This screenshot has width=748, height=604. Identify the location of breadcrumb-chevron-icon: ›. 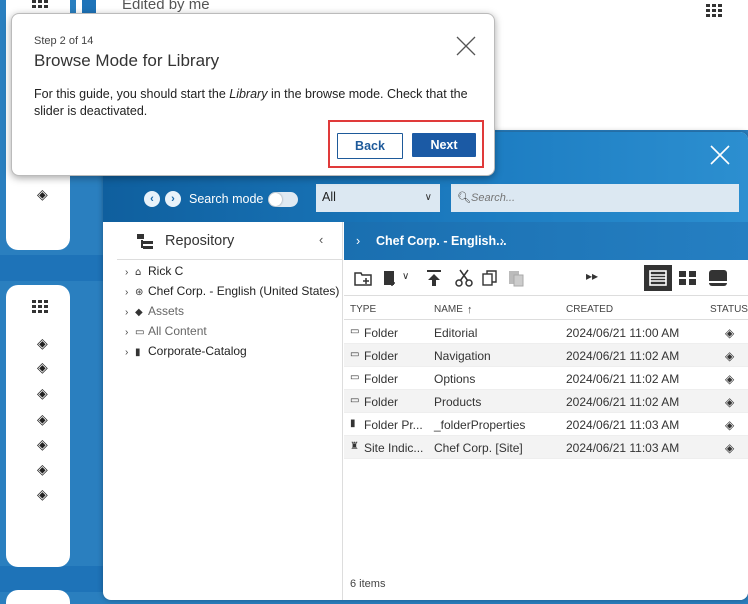
(358, 241).